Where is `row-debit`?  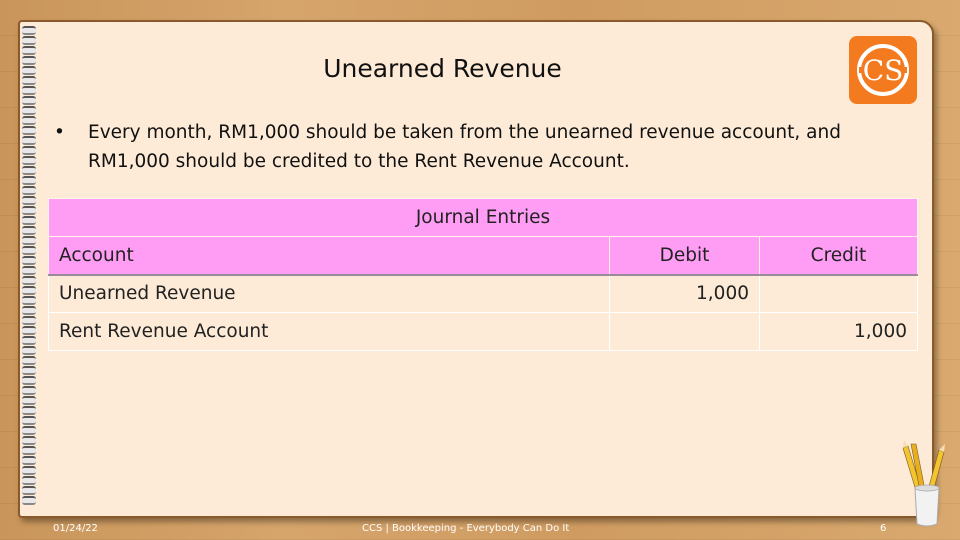
row-debit is located at coordinates (684, 331).